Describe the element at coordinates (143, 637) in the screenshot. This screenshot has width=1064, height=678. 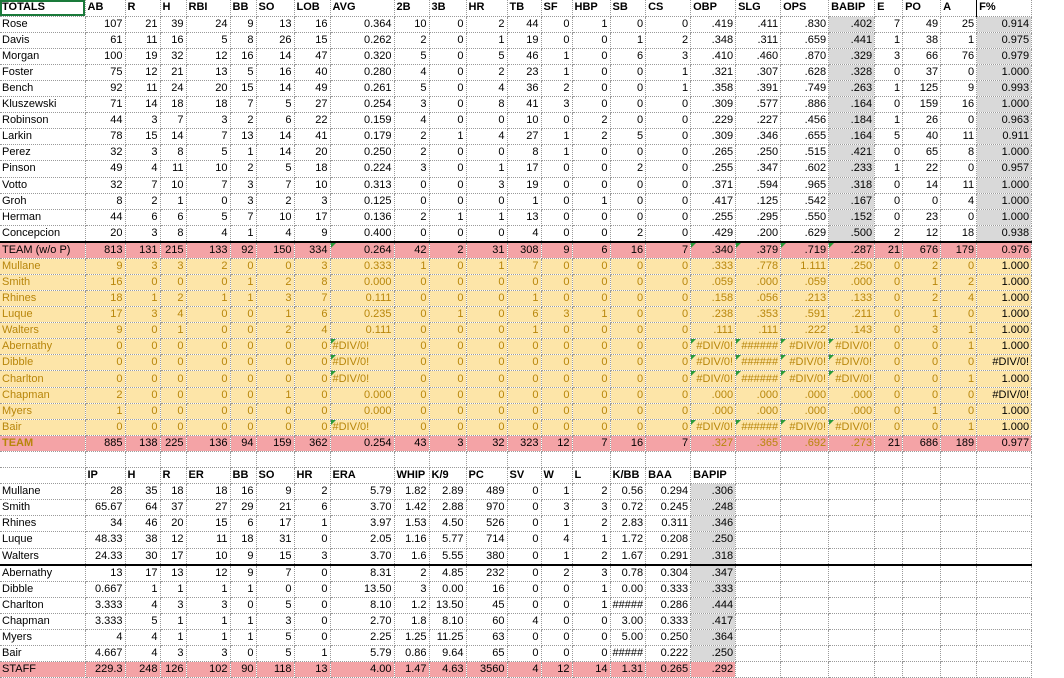
I see `stat-cell: 4` at that location.